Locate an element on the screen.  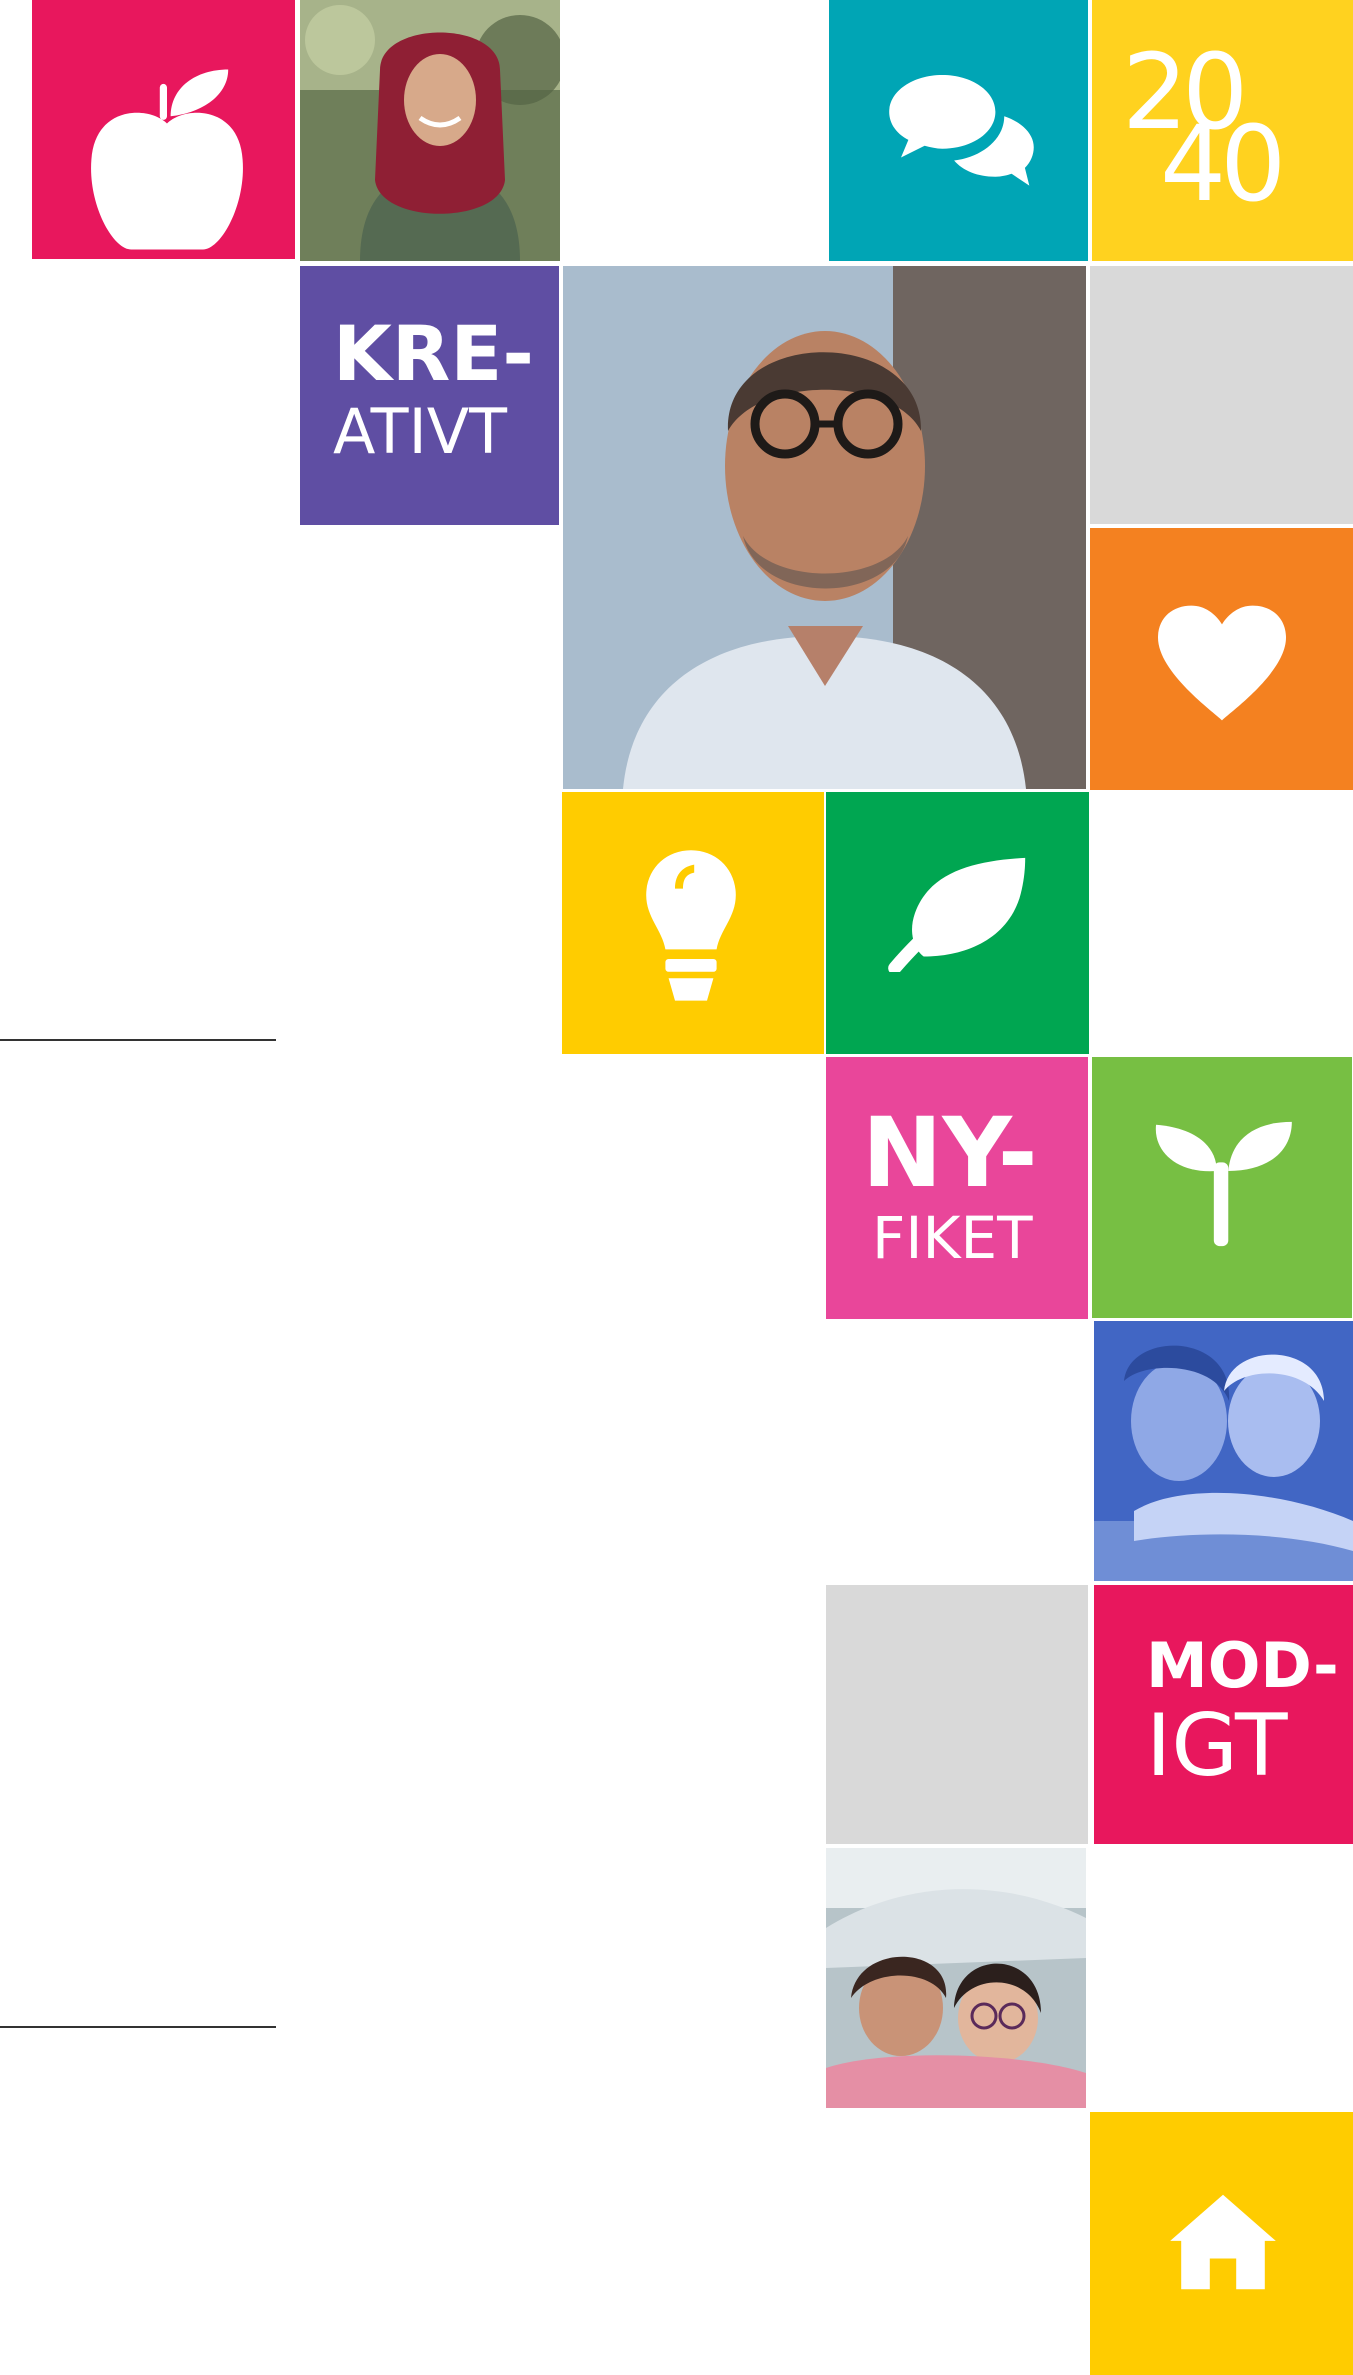
kreativt-tile: KRE- ATIVT is located at coordinates (429, 395).